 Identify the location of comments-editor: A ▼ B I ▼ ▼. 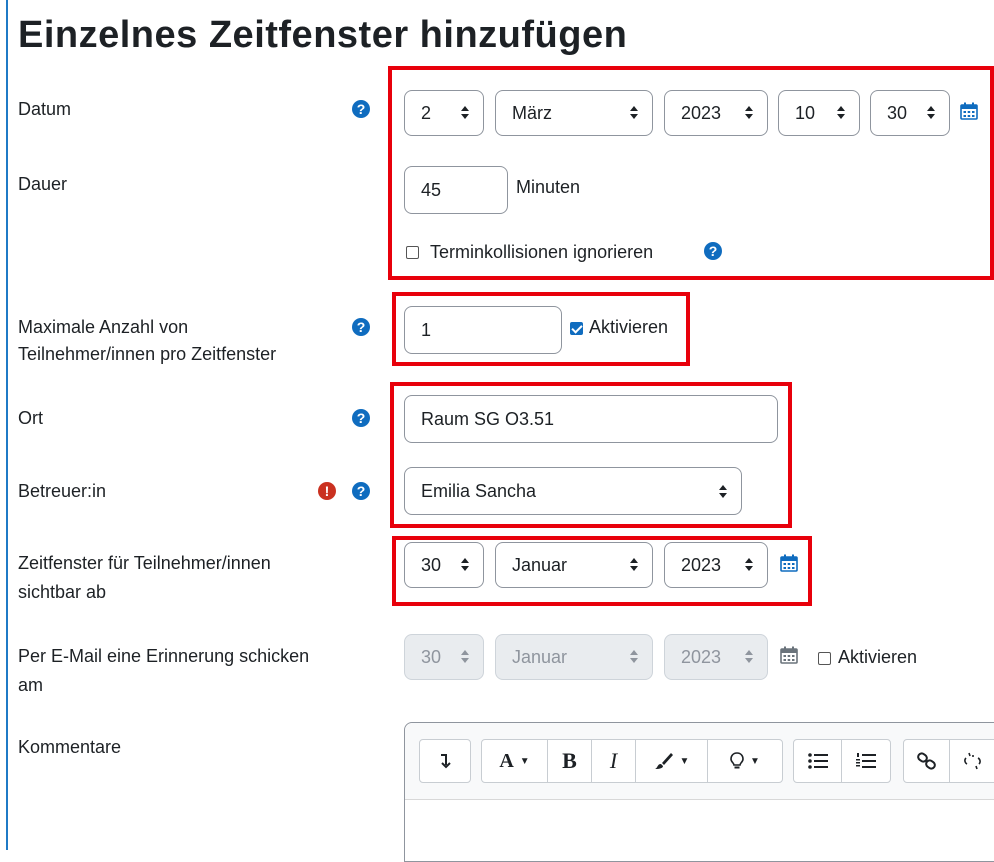
(699, 792).